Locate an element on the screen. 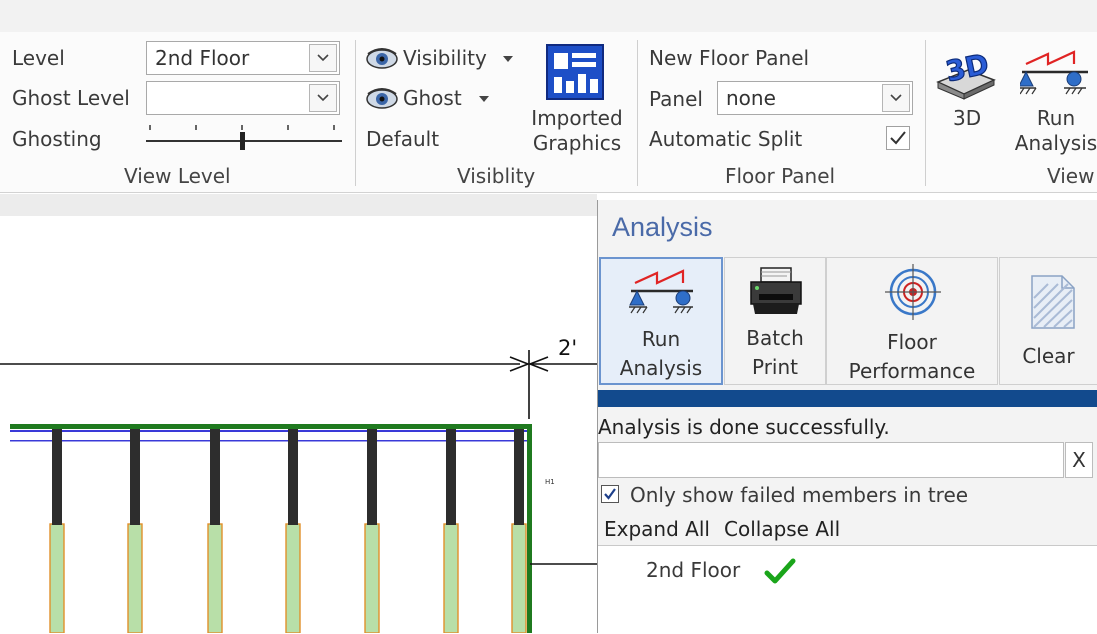  batch-print-label-2: Print is located at coordinates (774, 367).